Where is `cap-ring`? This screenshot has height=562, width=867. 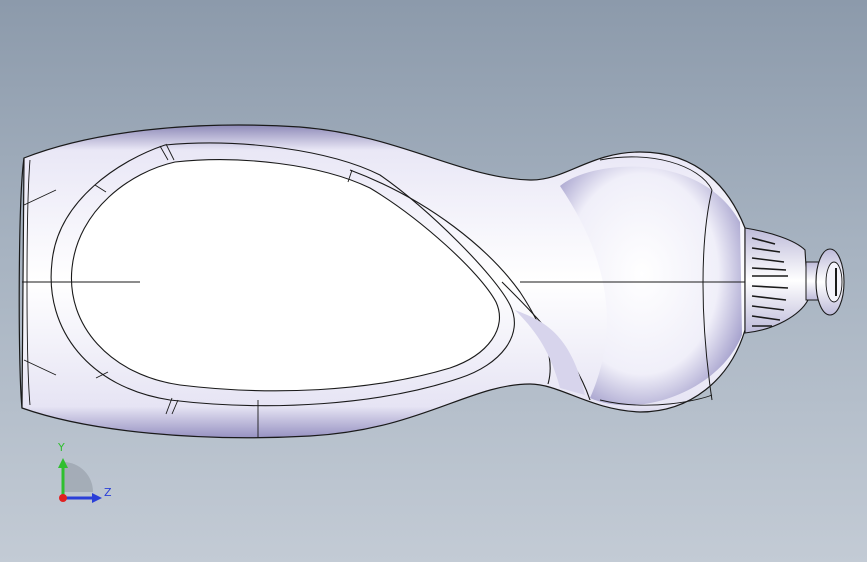
cap-ring is located at coordinates (776, 280).